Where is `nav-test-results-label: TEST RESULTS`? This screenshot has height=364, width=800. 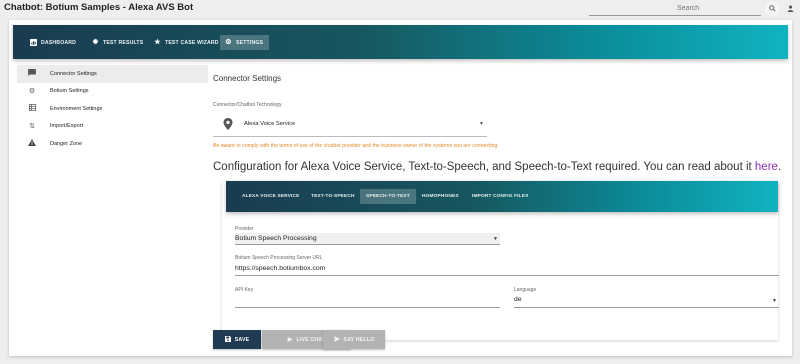
nav-test-results-label: TEST RESULTS is located at coordinates (123, 42).